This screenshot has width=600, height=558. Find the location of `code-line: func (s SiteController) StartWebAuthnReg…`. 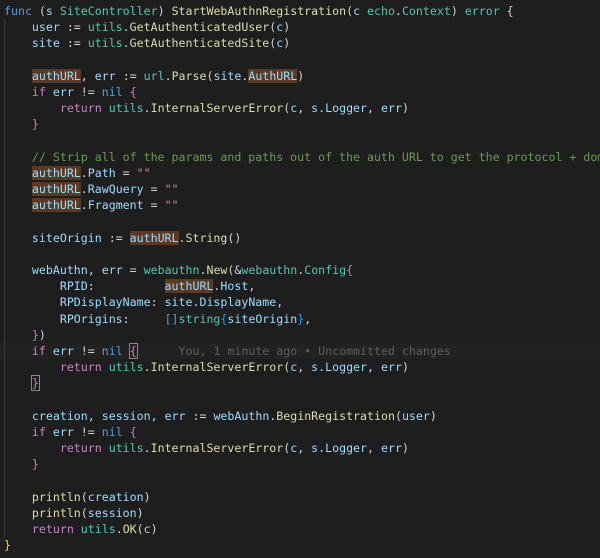

code-line: func (s SiteController) StartWebAuthnReg… is located at coordinates (300, 11).